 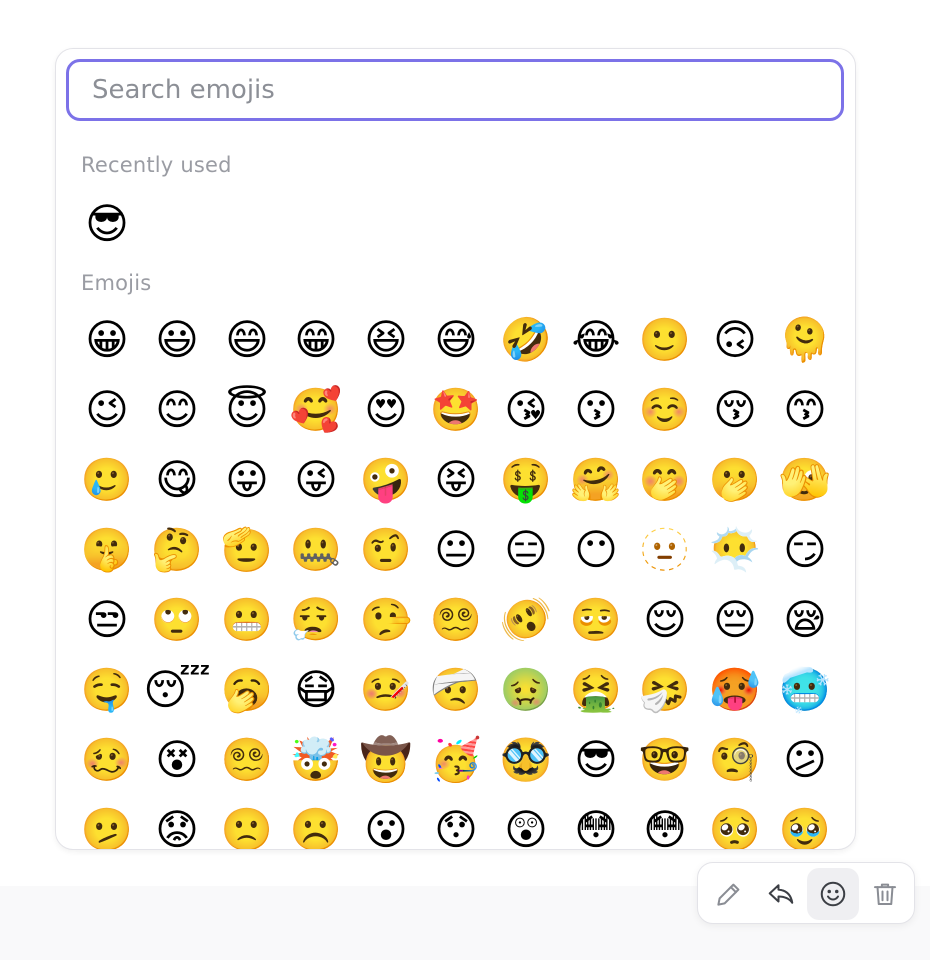 What do you see at coordinates (107, 480) in the screenshot?
I see `emoji-button: 🥲` at bounding box center [107, 480].